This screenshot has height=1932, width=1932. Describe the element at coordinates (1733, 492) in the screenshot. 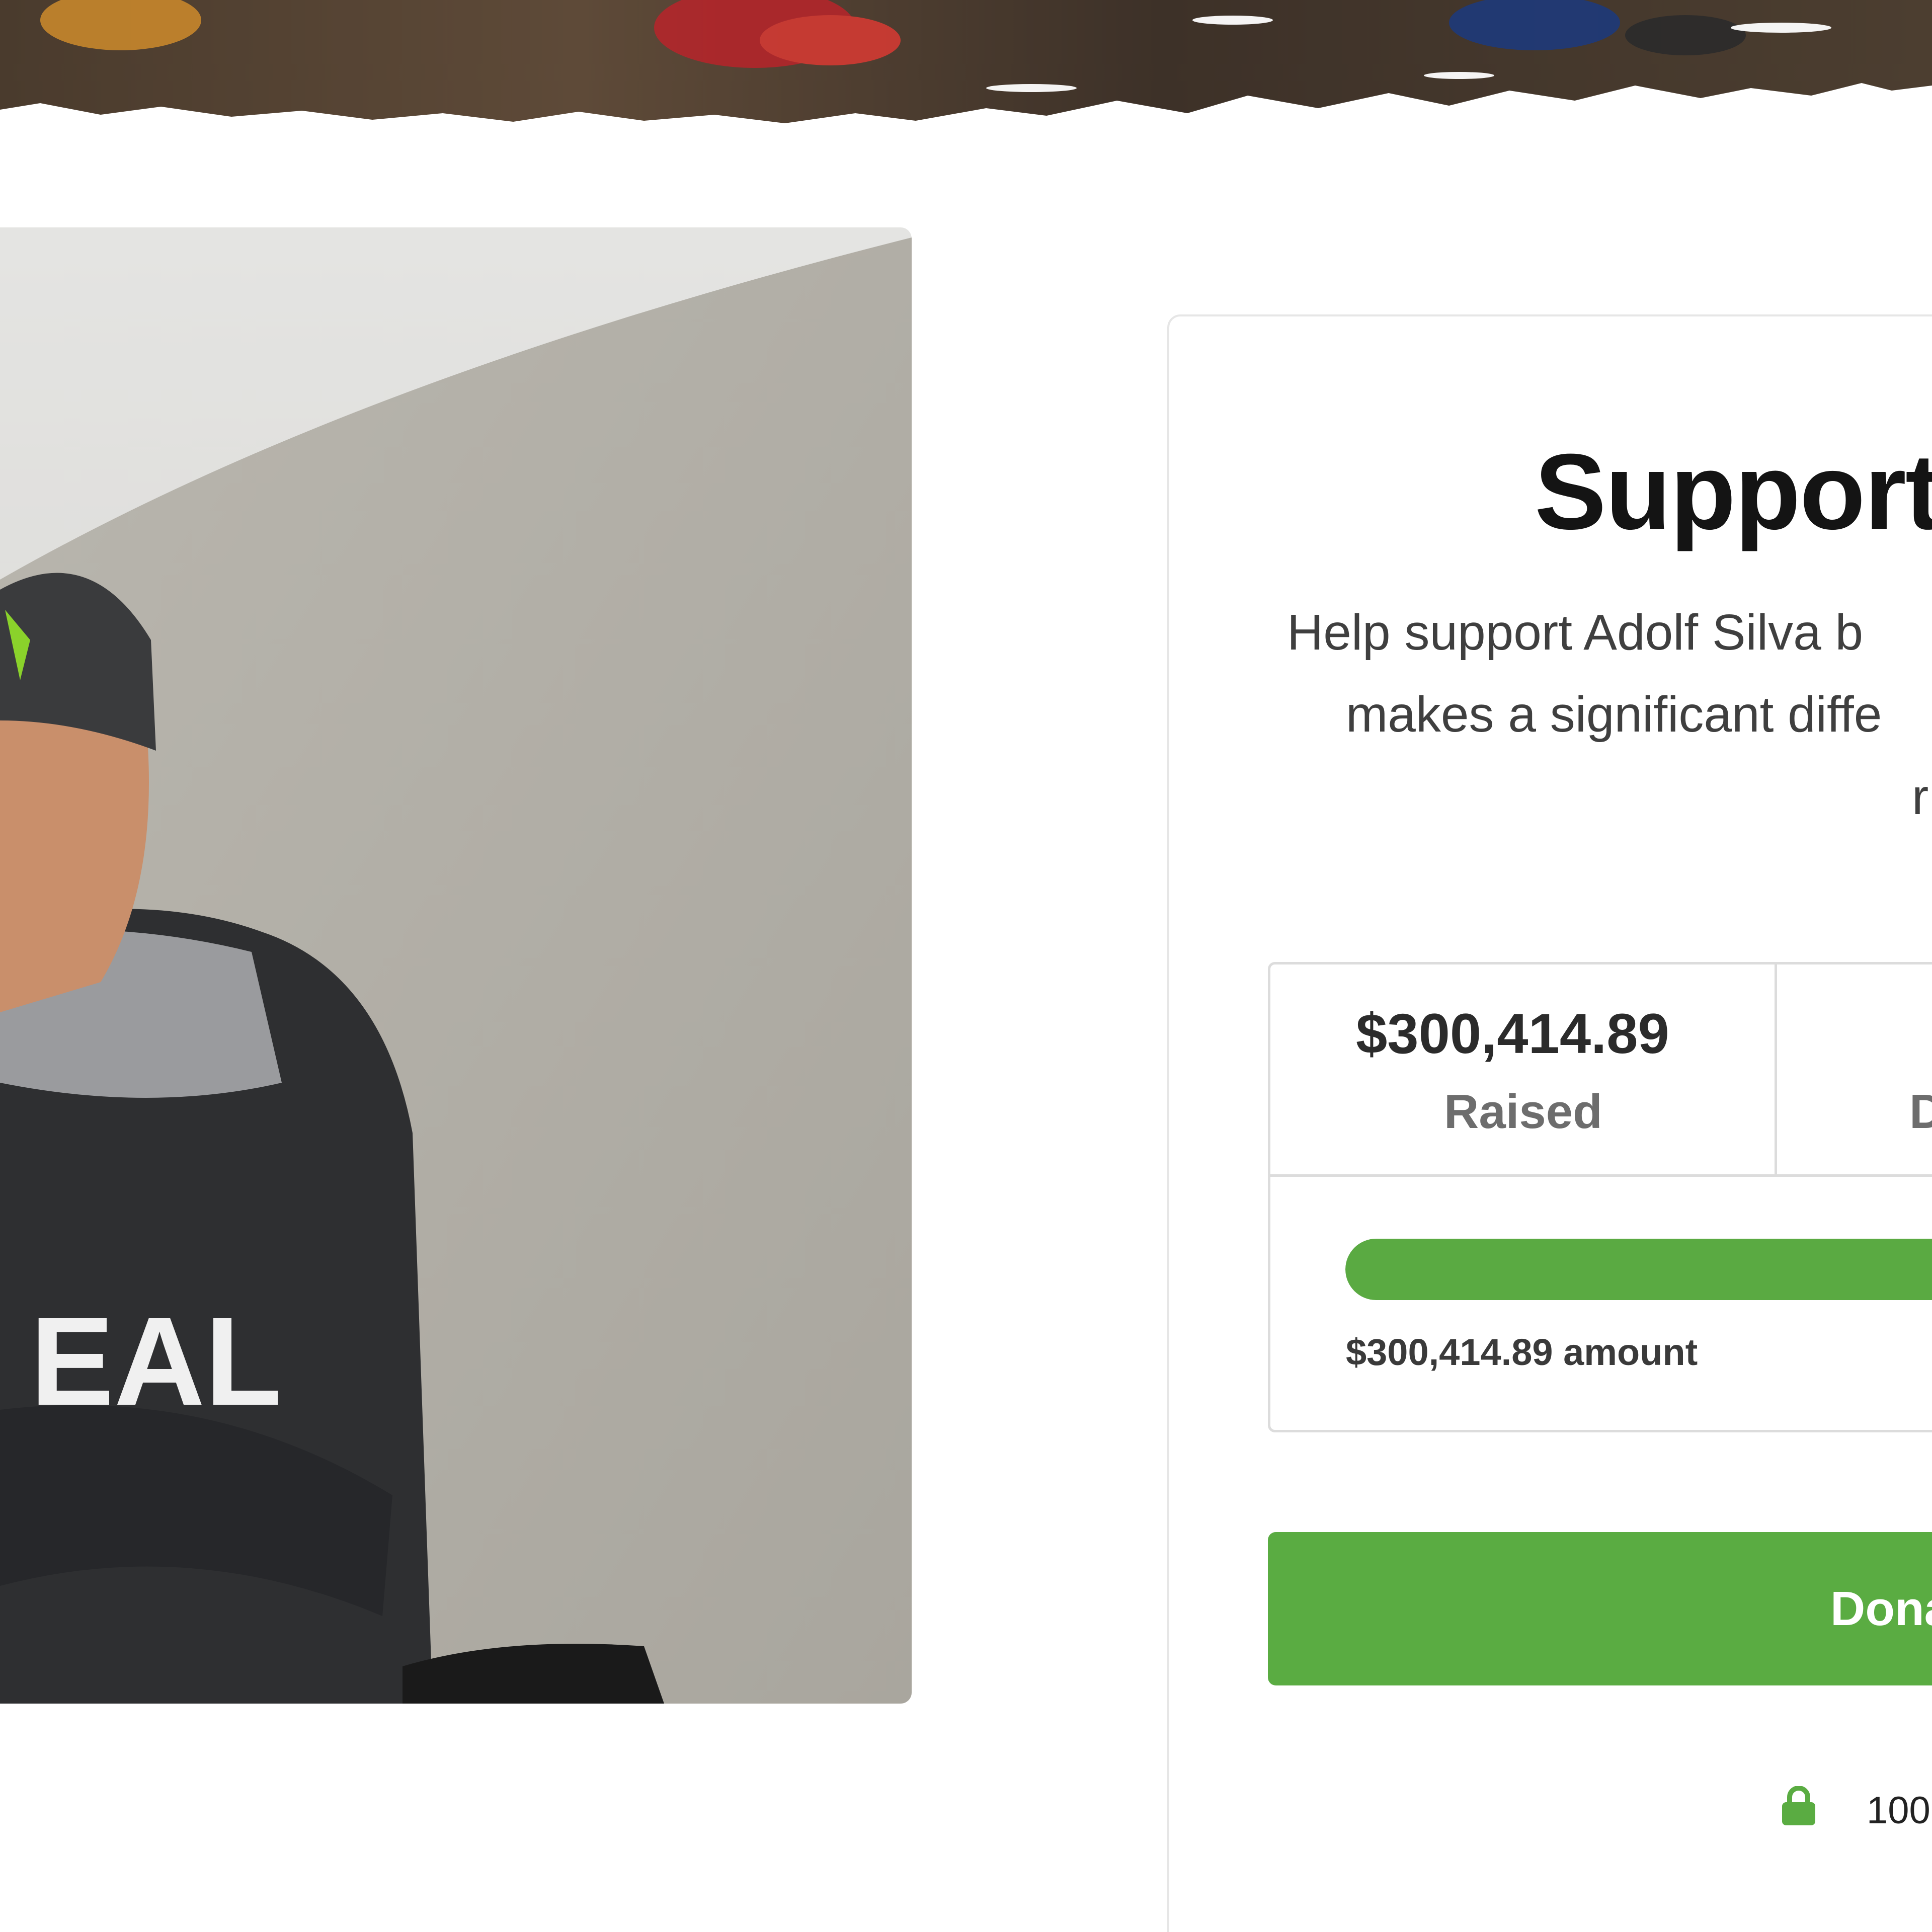

I see `card-title: Support` at that location.